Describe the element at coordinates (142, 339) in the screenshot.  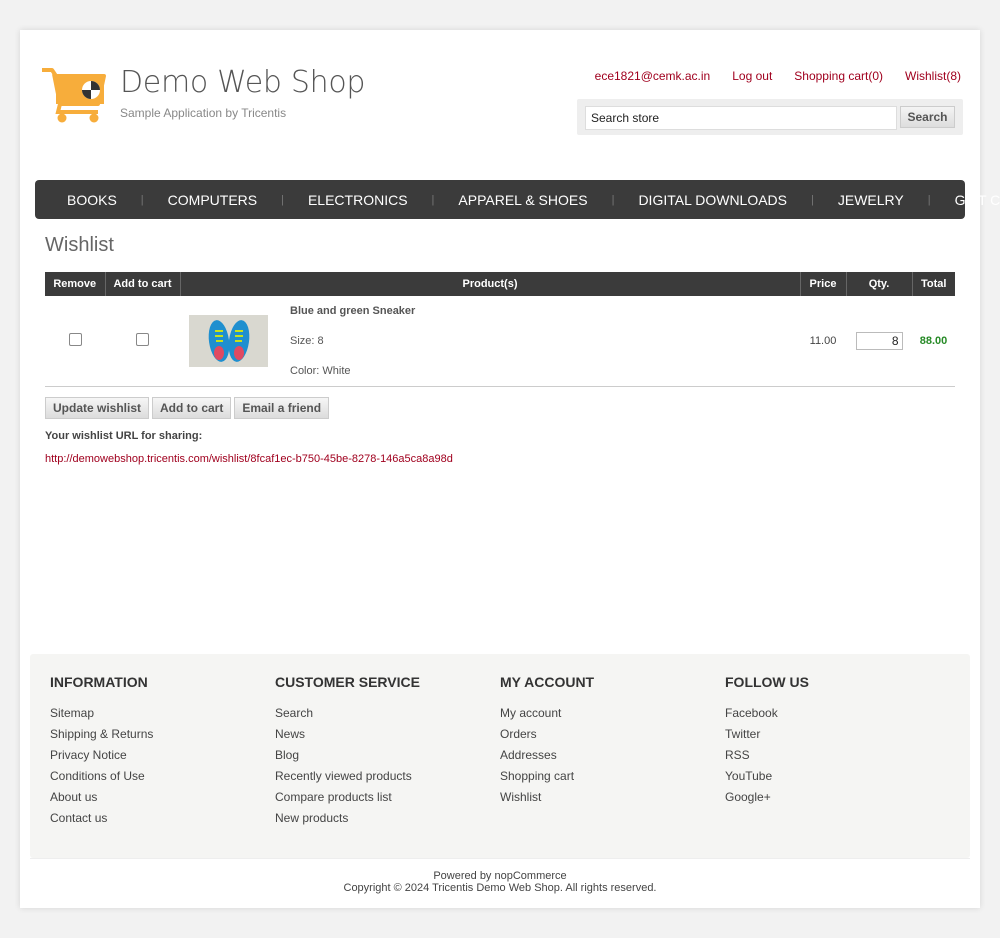
I see `add-to-cart-checkbox` at that location.